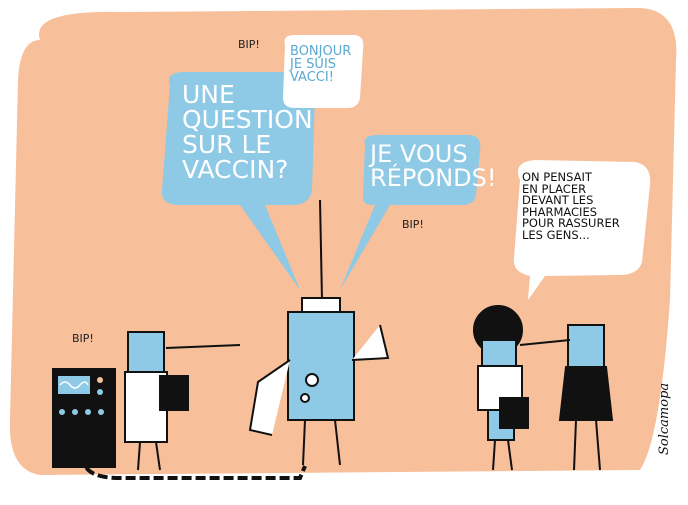  Describe the element at coordinates (433, 166) in the screenshot. I see `bubble-text-reponds: JE VOUS RÉPONDS!` at that location.